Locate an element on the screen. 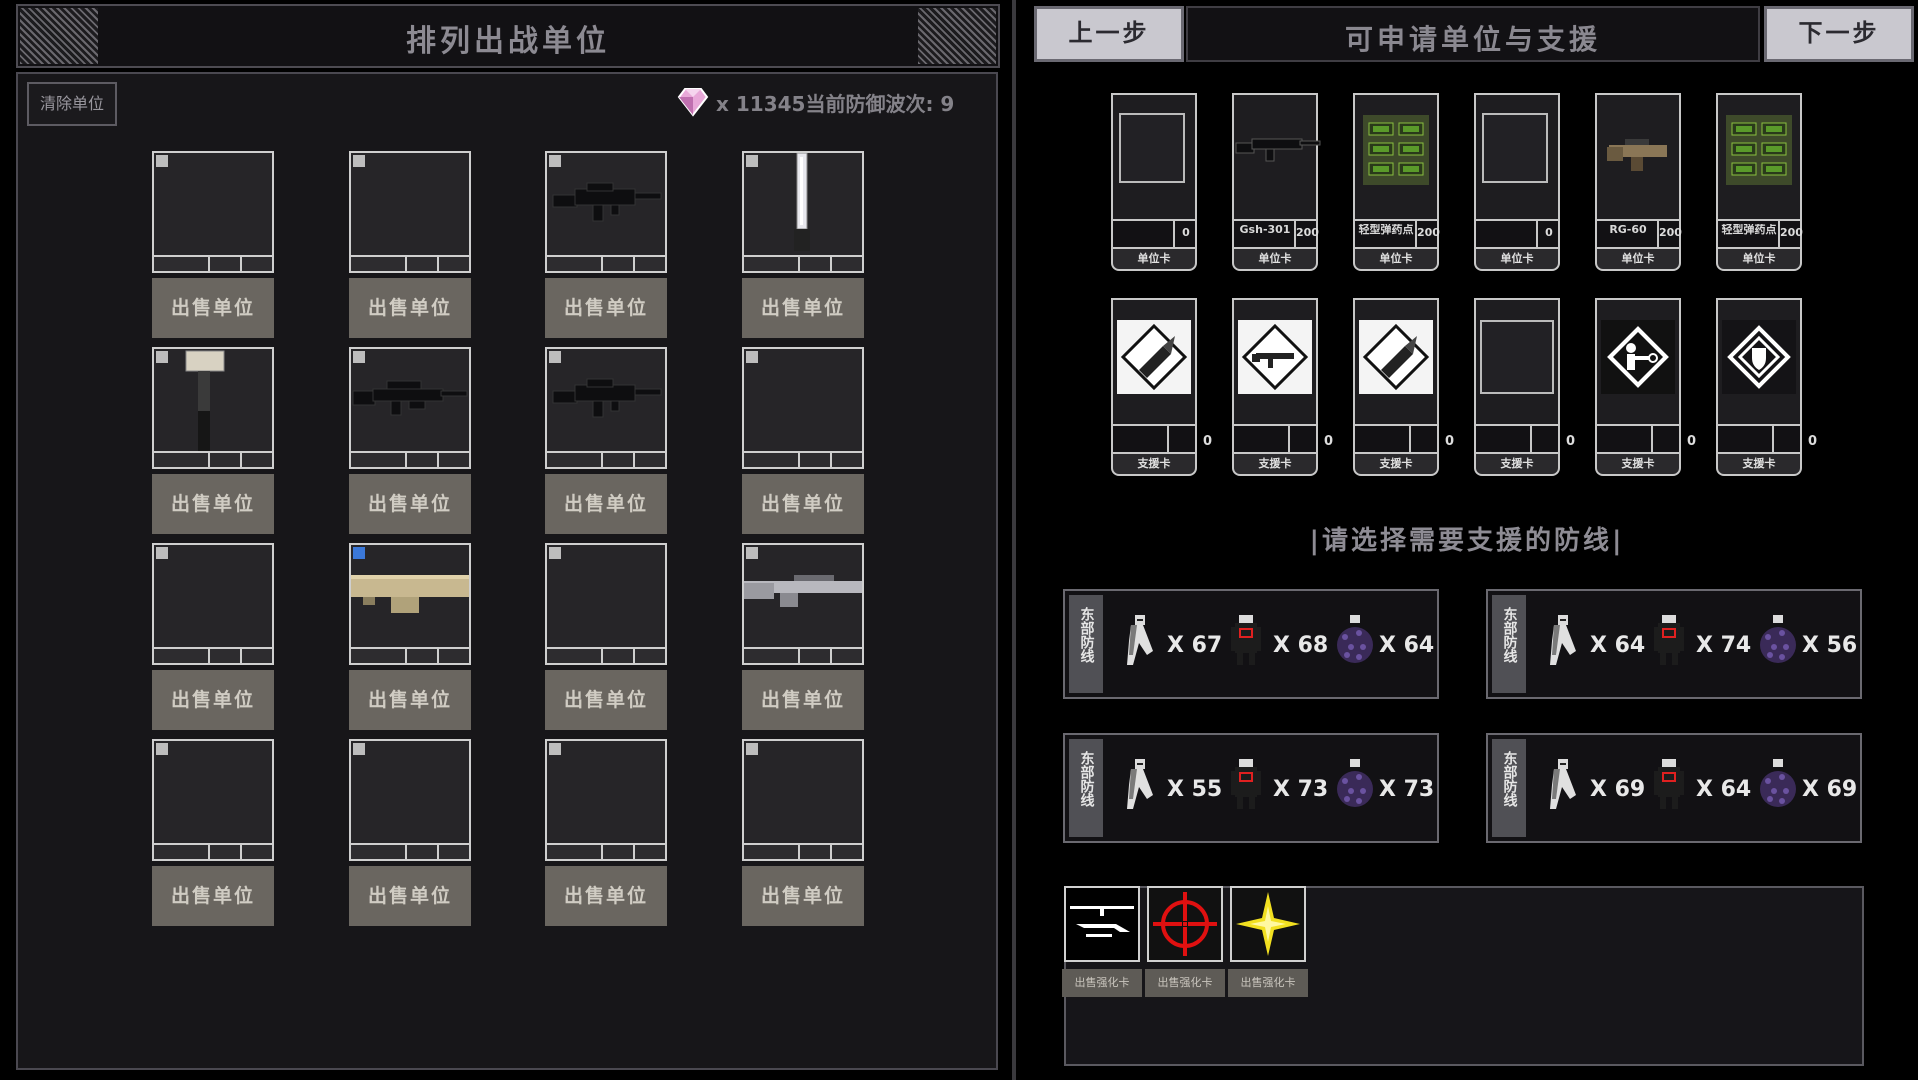  left-title: 排列出战单位 is located at coordinates (508, 41).